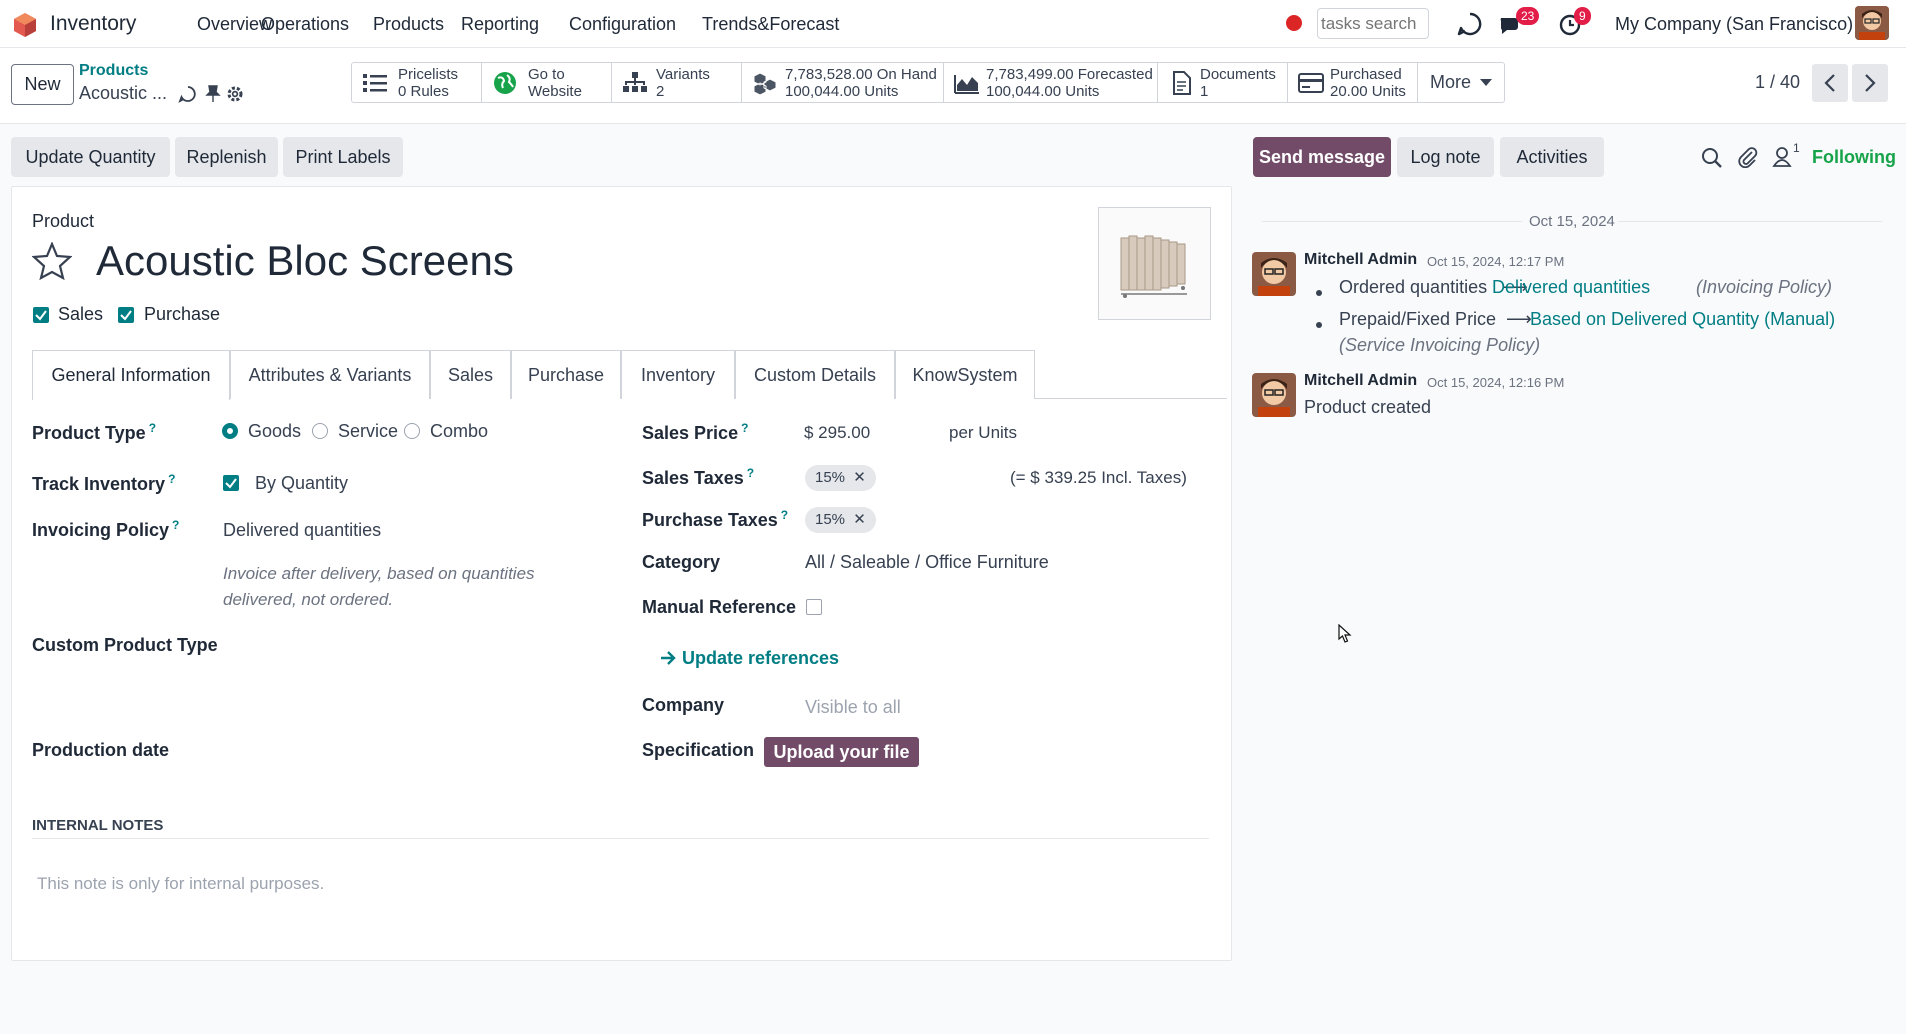 The height and width of the screenshot is (1034, 1906). I want to click on tab-inventory: Inventory, so click(678, 374).